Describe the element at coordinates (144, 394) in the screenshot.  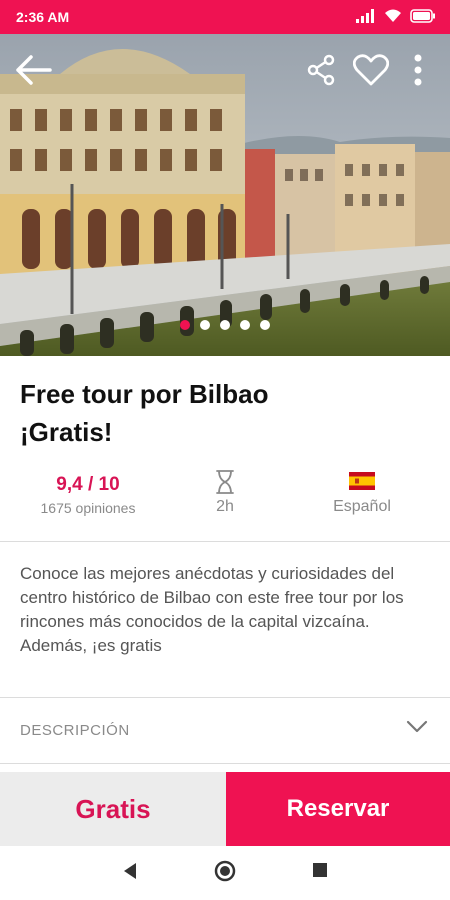
I see `tour-title-line1: Free tour por Bilbao` at that location.